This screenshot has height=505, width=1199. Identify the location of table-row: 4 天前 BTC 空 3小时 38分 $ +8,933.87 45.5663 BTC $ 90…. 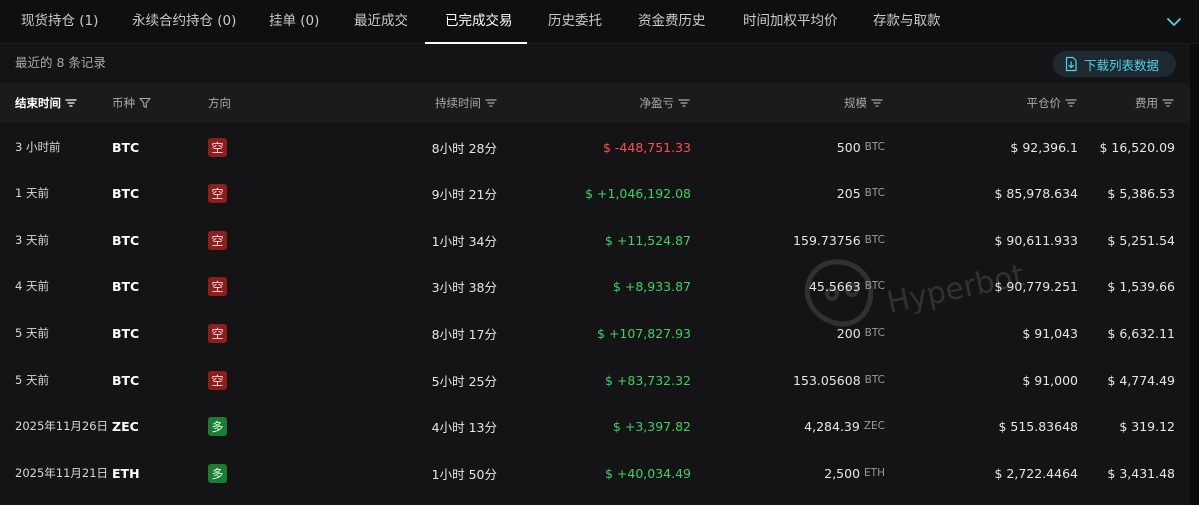
(595, 286).